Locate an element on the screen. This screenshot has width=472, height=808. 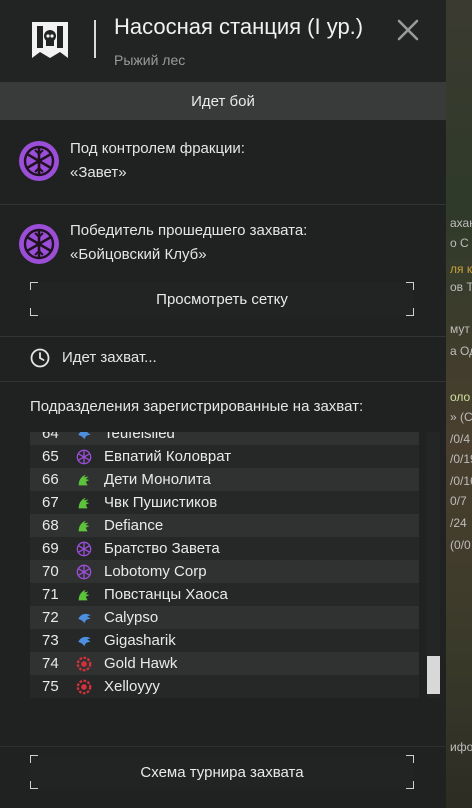
backdrop-text: » (С is located at coordinates (461, 417).